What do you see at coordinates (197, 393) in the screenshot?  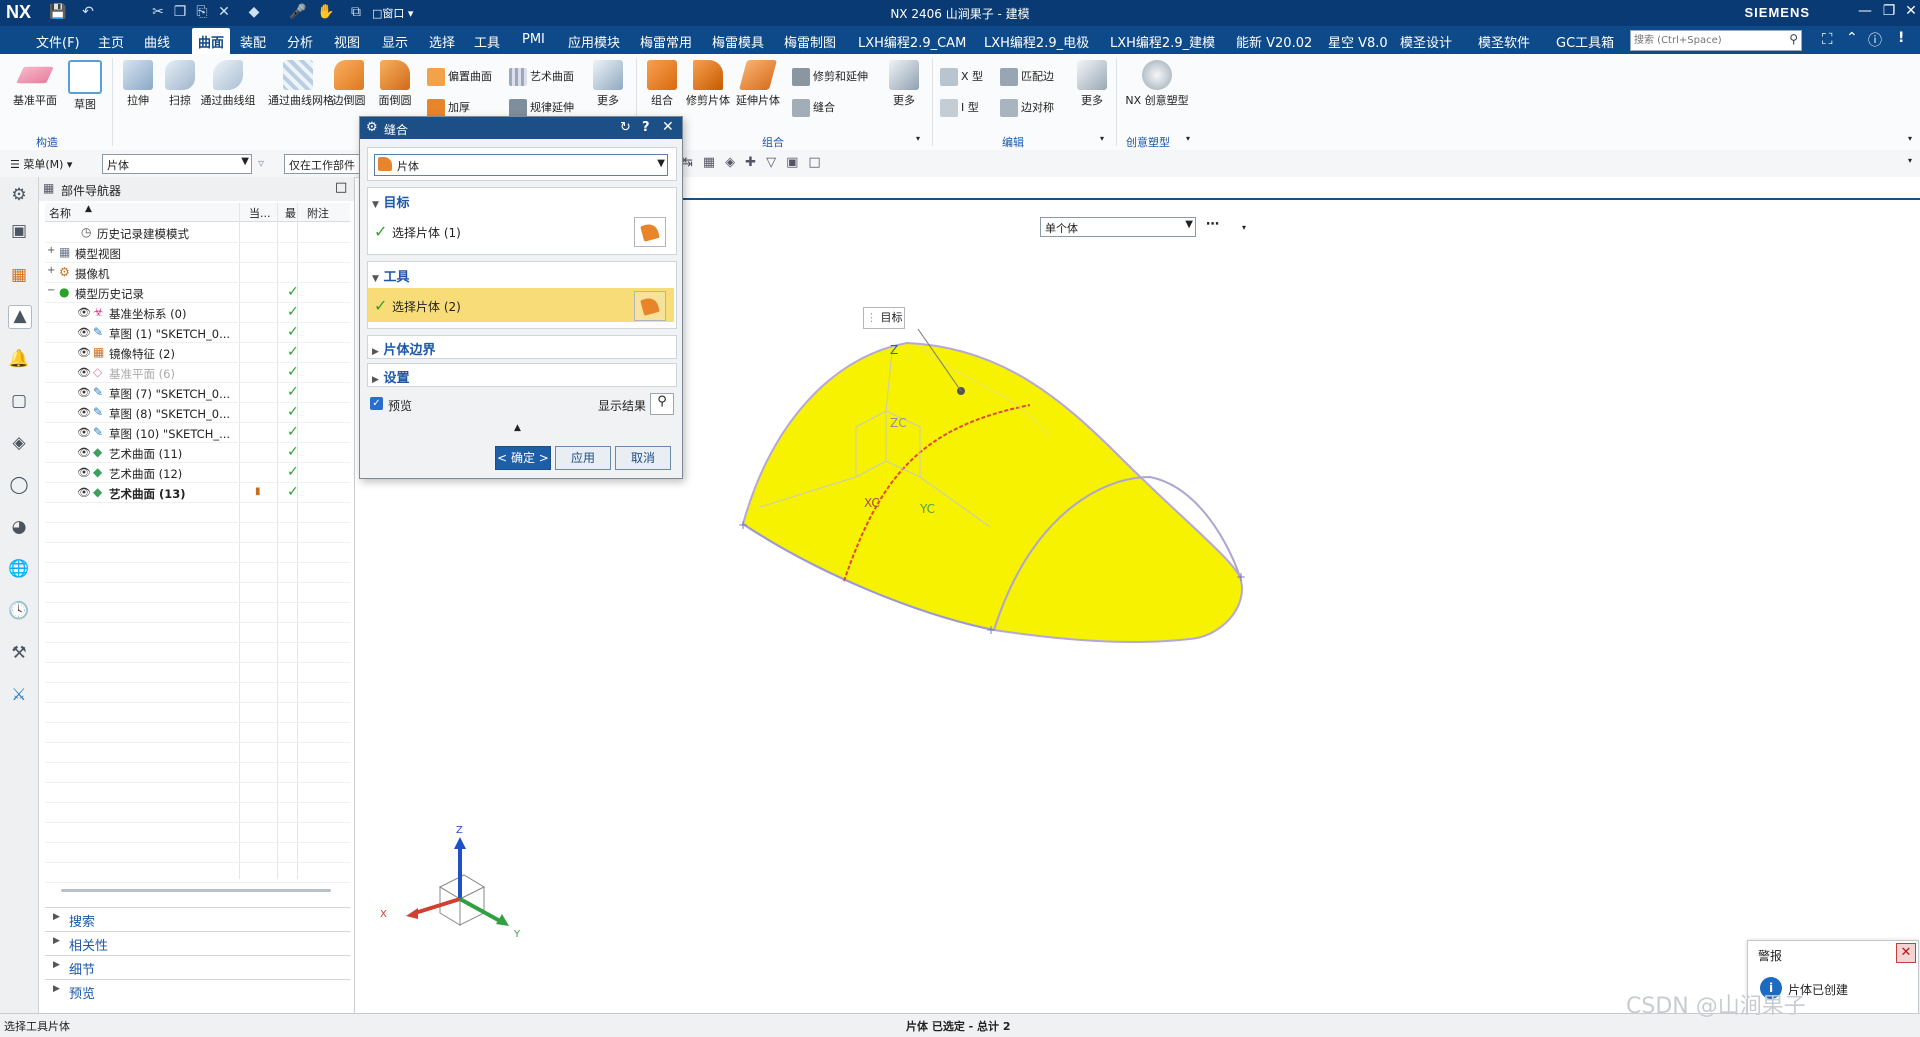 I see `tree-row: 👁 ✎ 草图 (7) "SKETCH_0... ✓` at bounding box center [197, 393].